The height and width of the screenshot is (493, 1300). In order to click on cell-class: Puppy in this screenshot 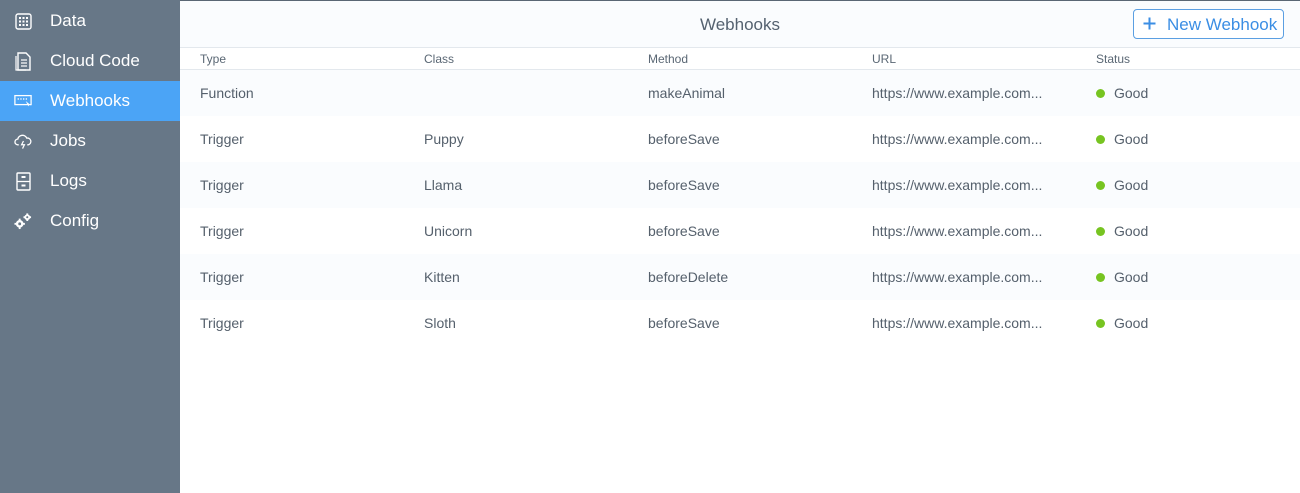, I will do `click(444, 139)`.